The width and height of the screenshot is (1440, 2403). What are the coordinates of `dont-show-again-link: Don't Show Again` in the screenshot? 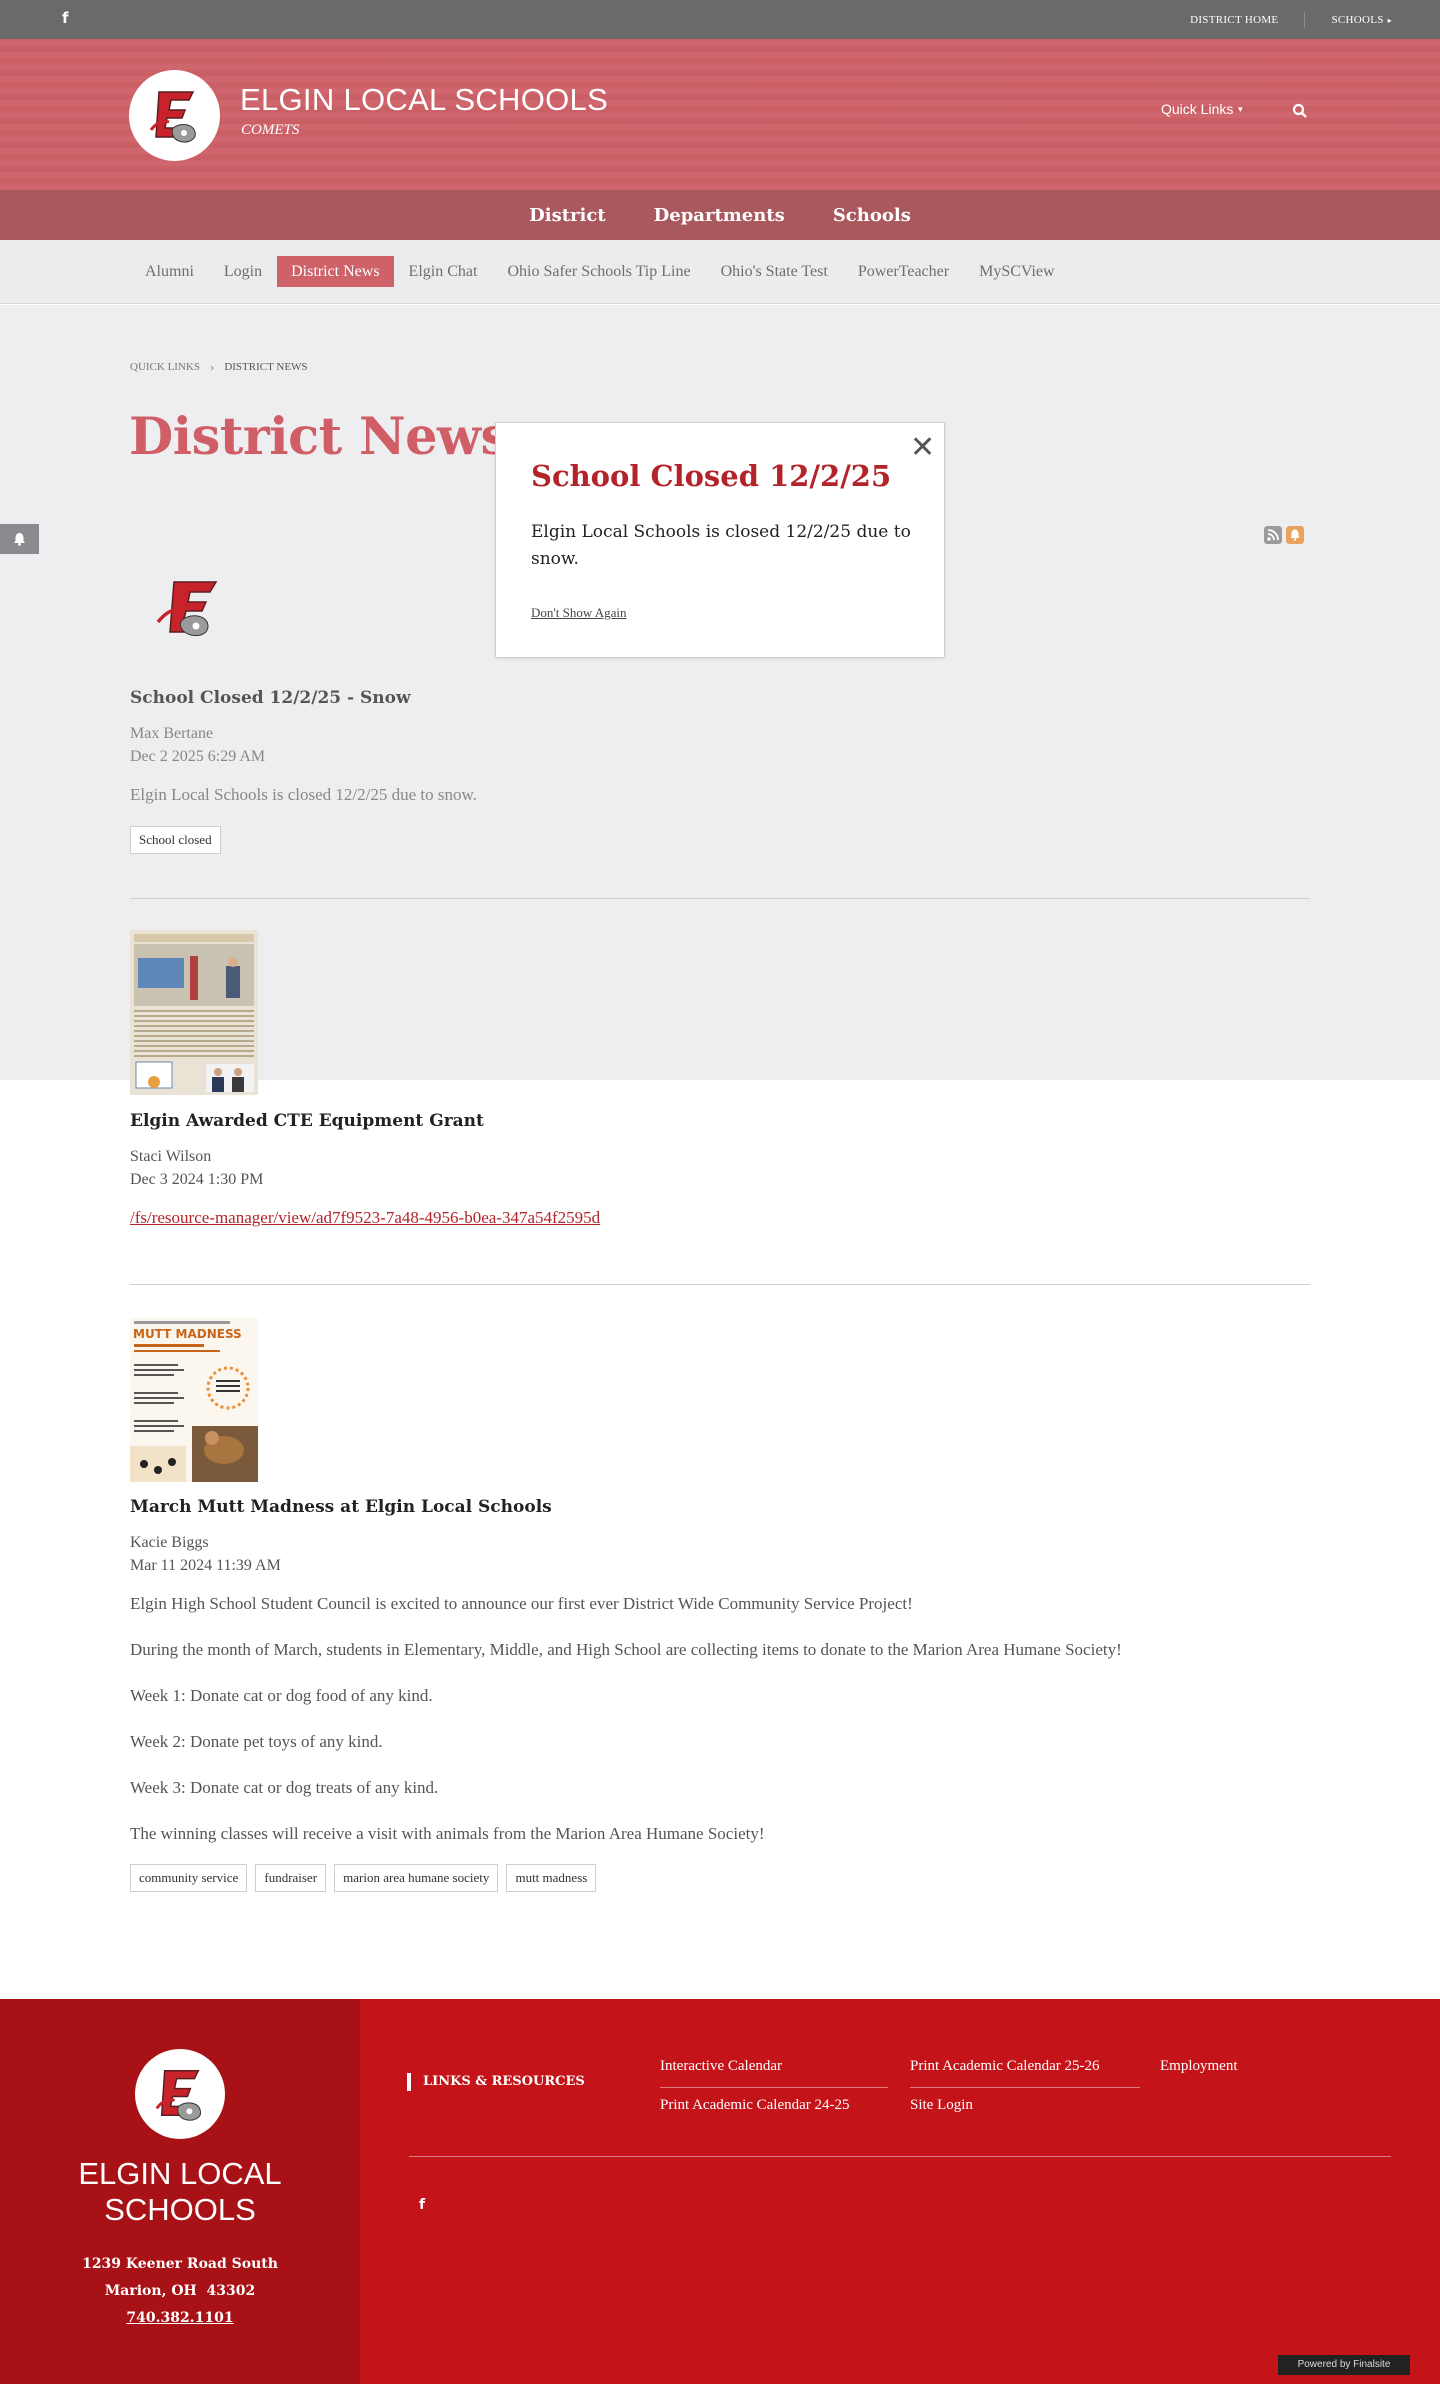 It's located at (579, 613).